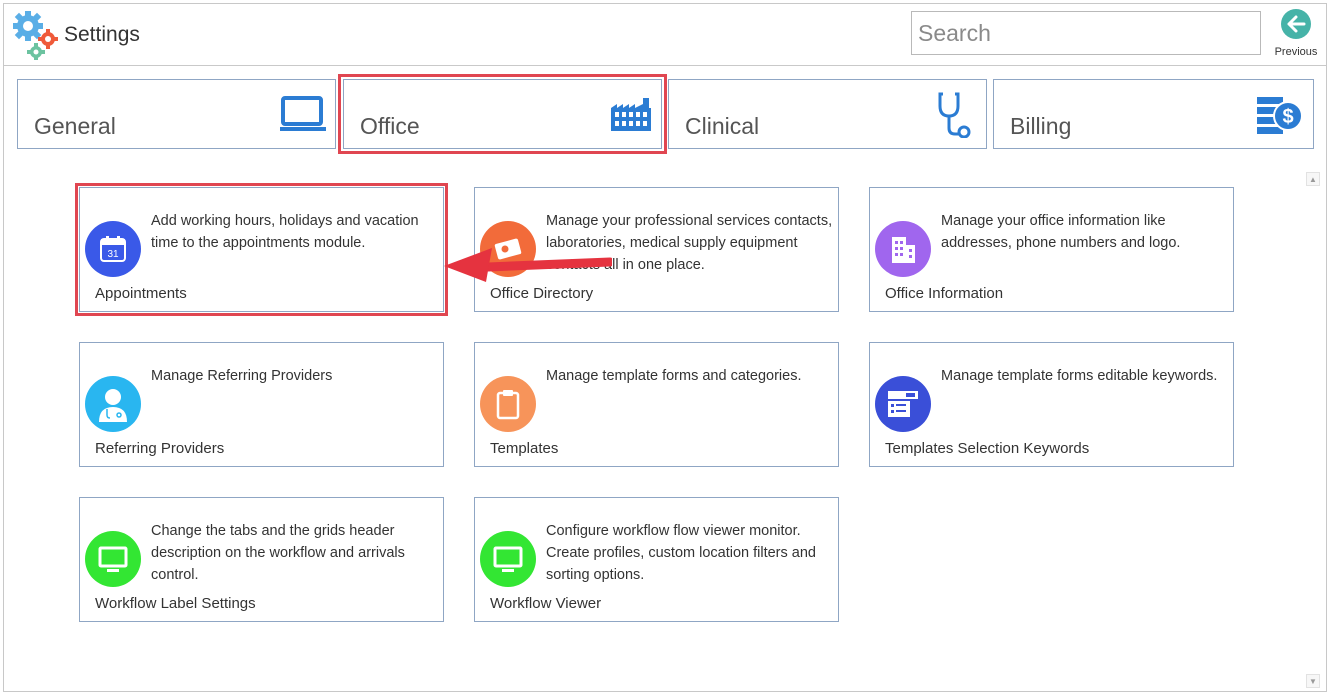 The width and height of the screenshot is (1330, 694). I want to click on building-icon, so click(631, 114).